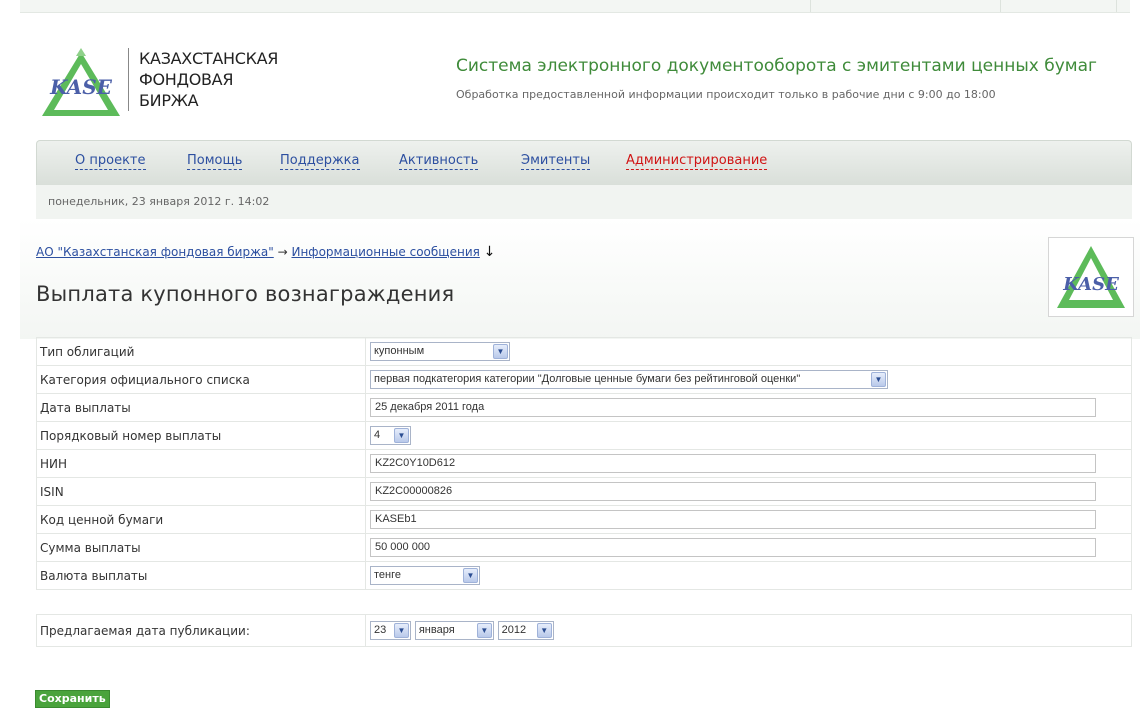 Image resolution: width=1142 pixels, height=708 pixels. Describe the element at coordinates (733, 491) in the screenshot. I see `isin-input: KZ2C00000826` at that location.